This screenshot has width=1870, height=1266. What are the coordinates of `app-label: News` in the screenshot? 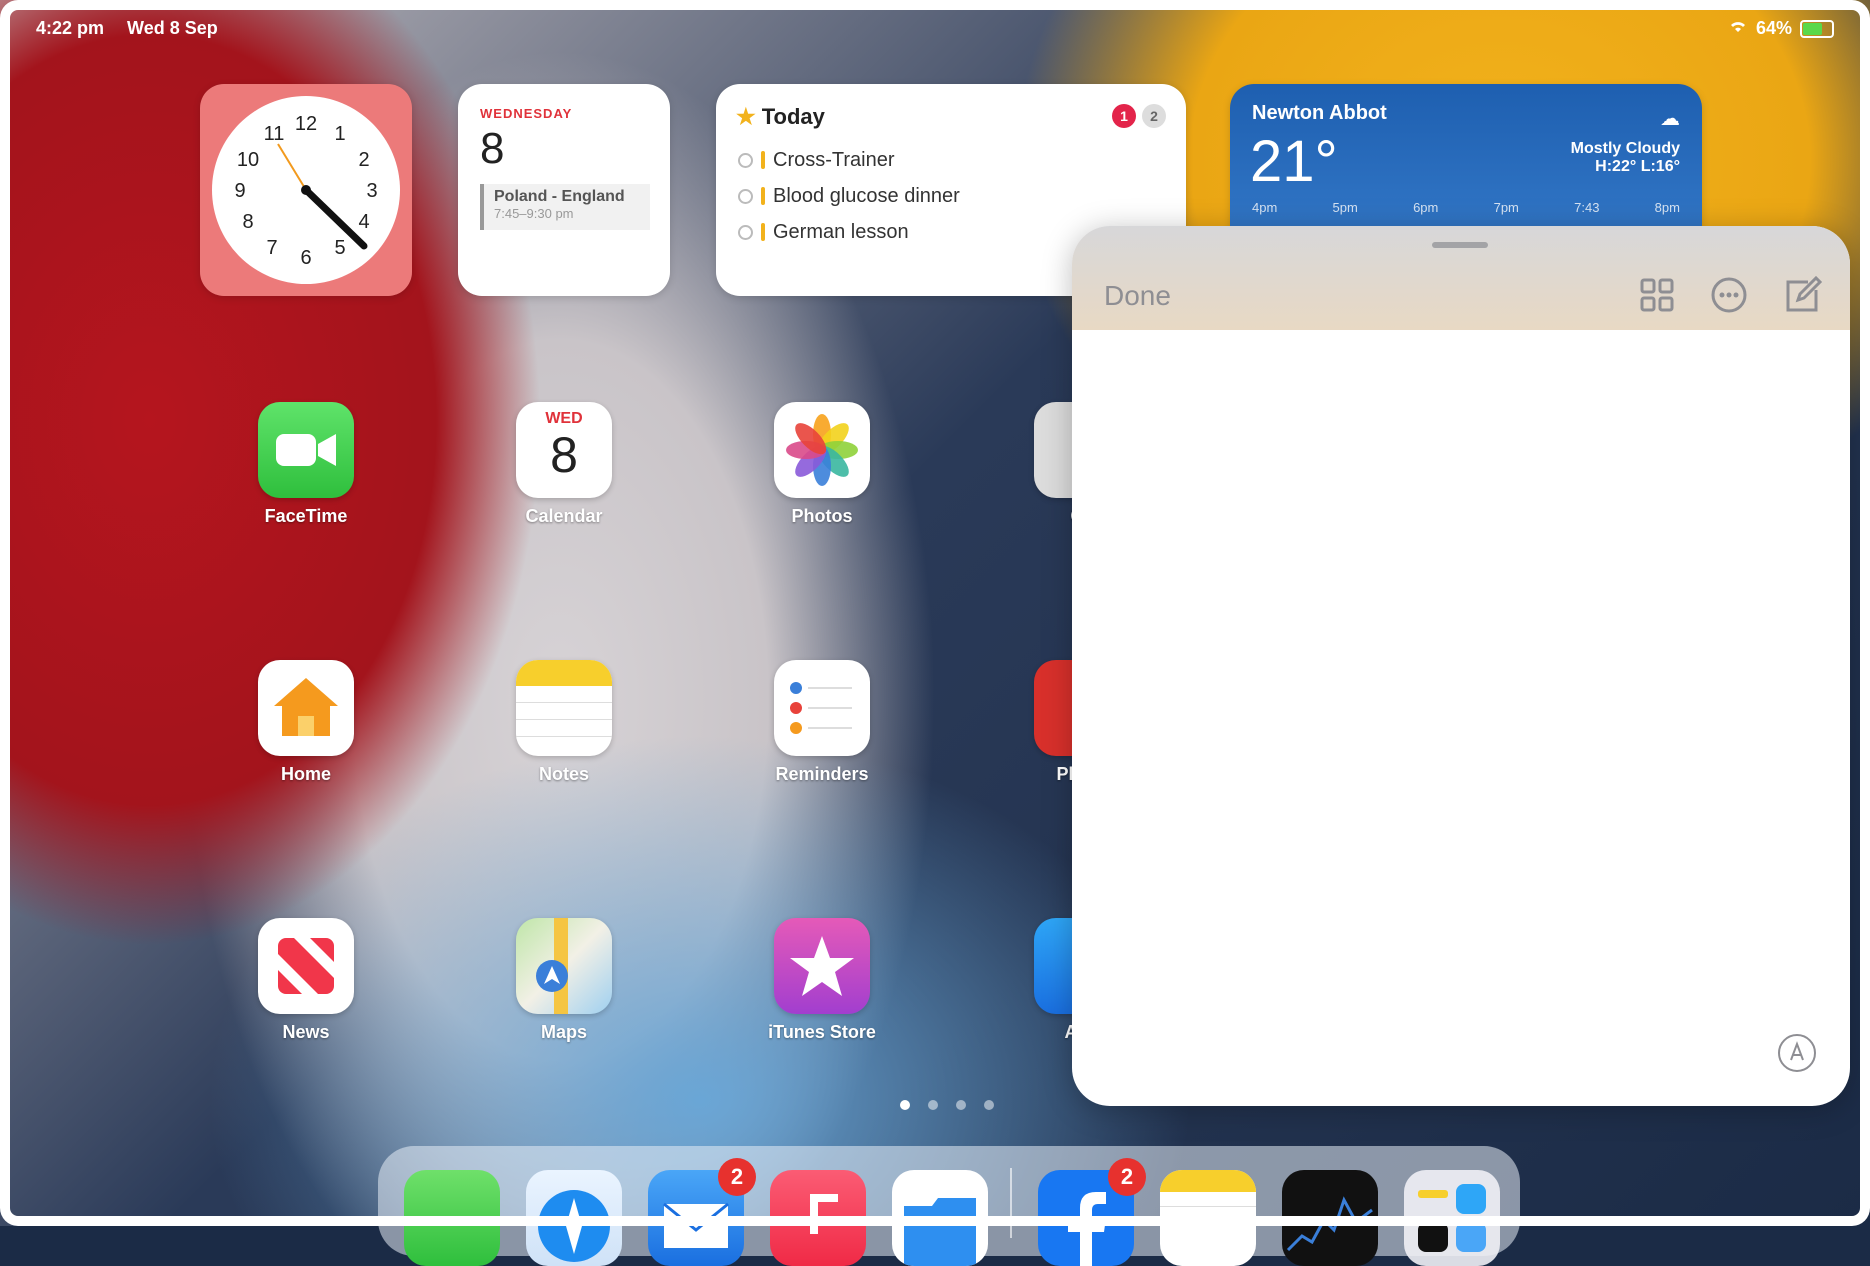 It's located at (306, 1032).